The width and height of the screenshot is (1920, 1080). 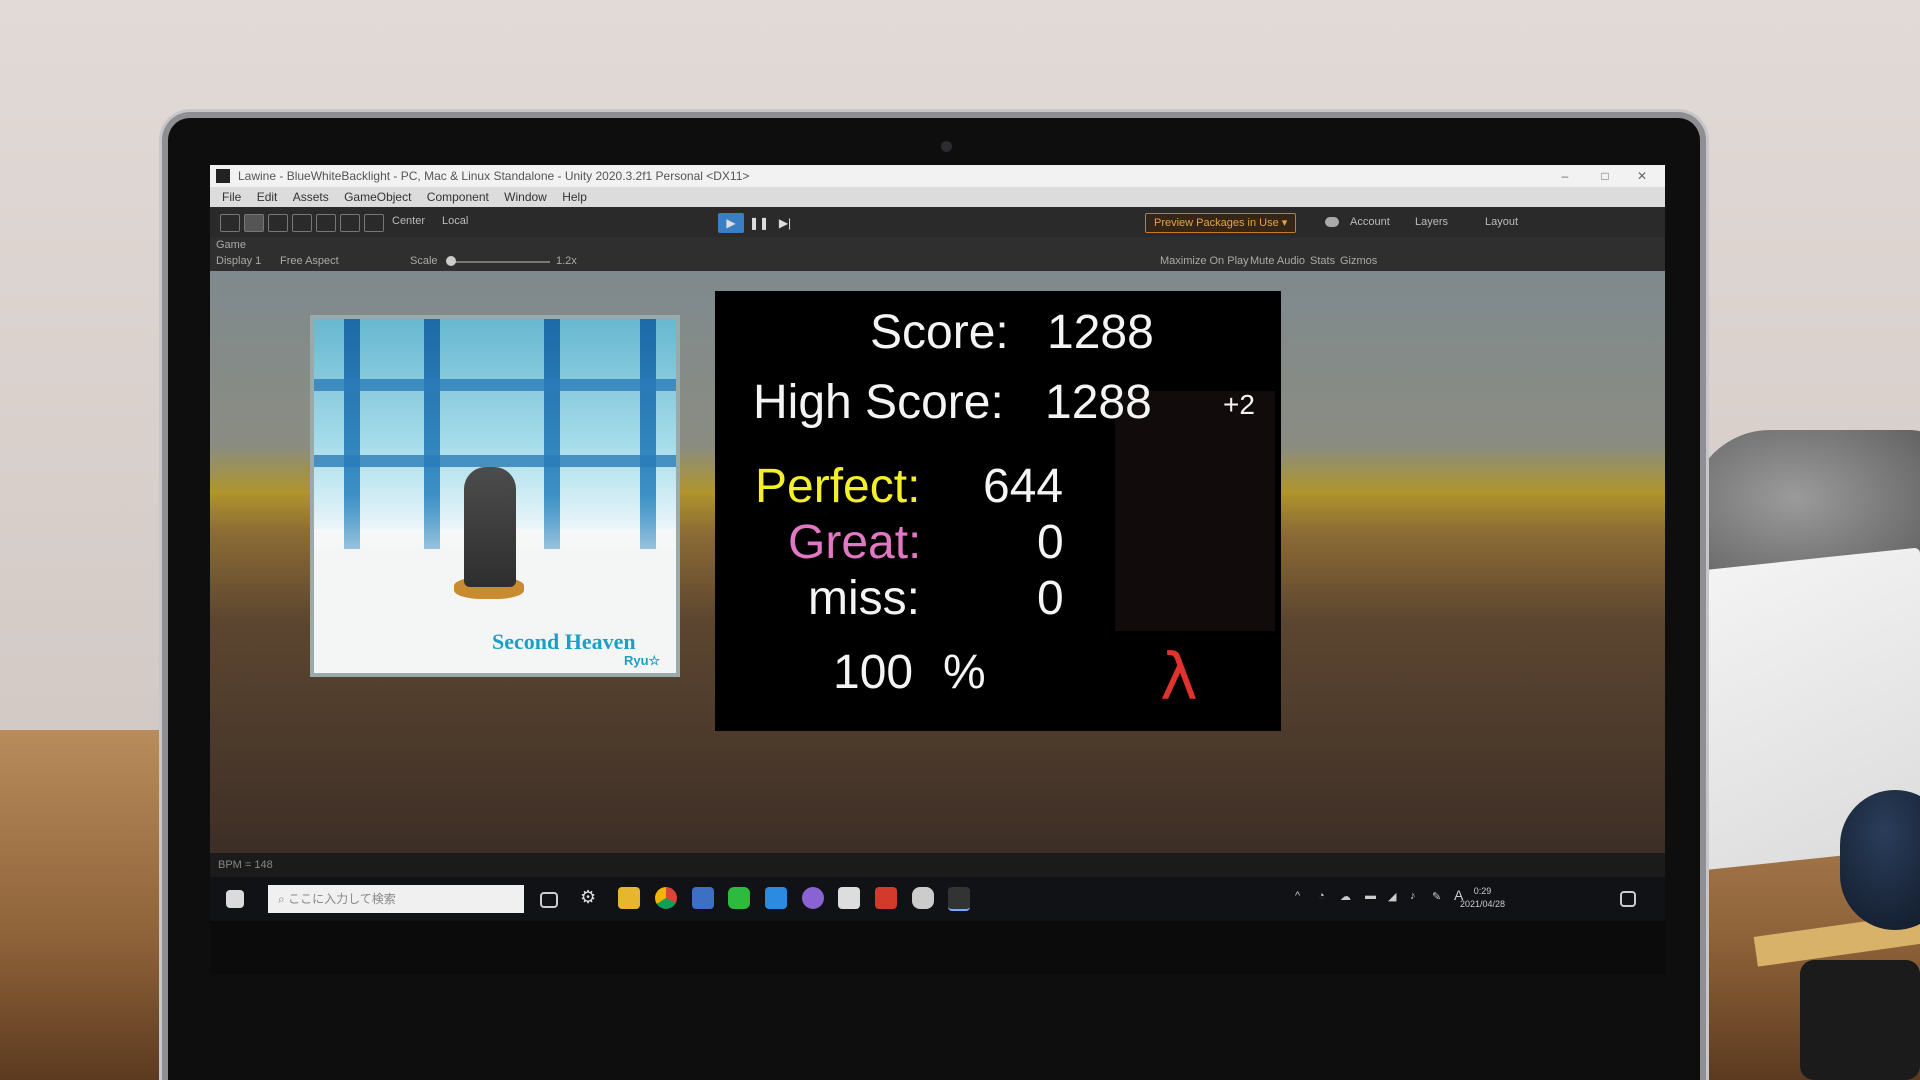 What do you see at coordinates (231, 197) in the screenshot?
I see `menu-file: File` at bounding box center [231, 197].